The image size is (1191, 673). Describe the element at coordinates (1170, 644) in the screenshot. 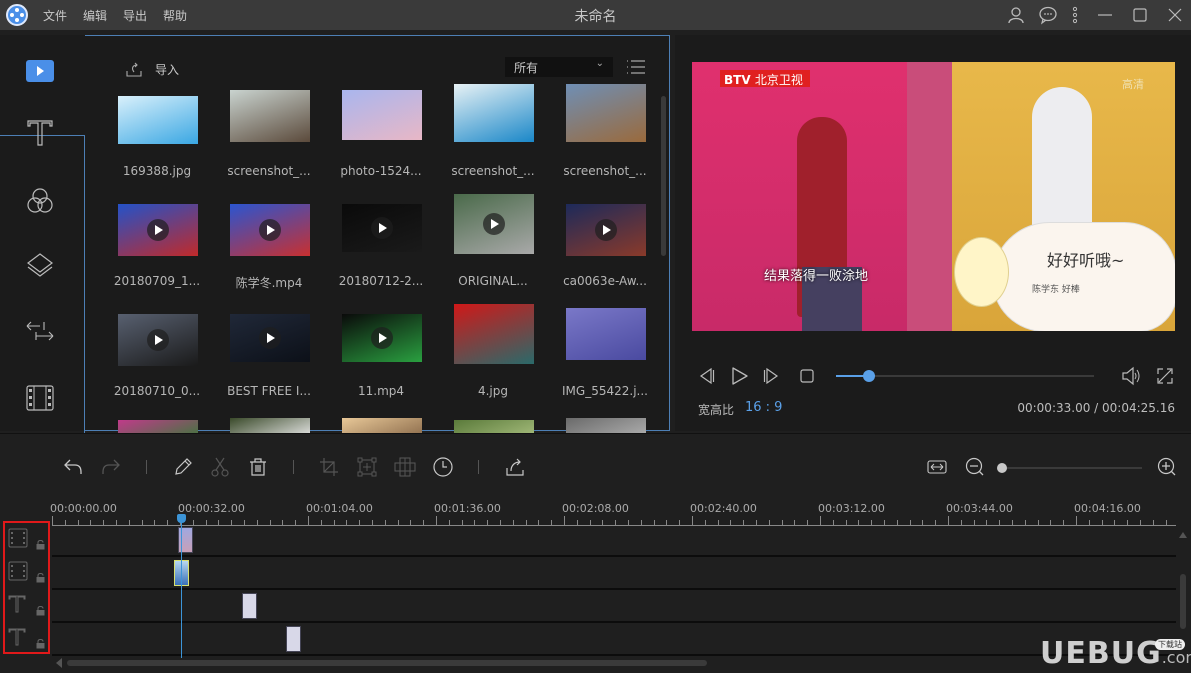

I see `watermark-badge: 下载站` at that location.